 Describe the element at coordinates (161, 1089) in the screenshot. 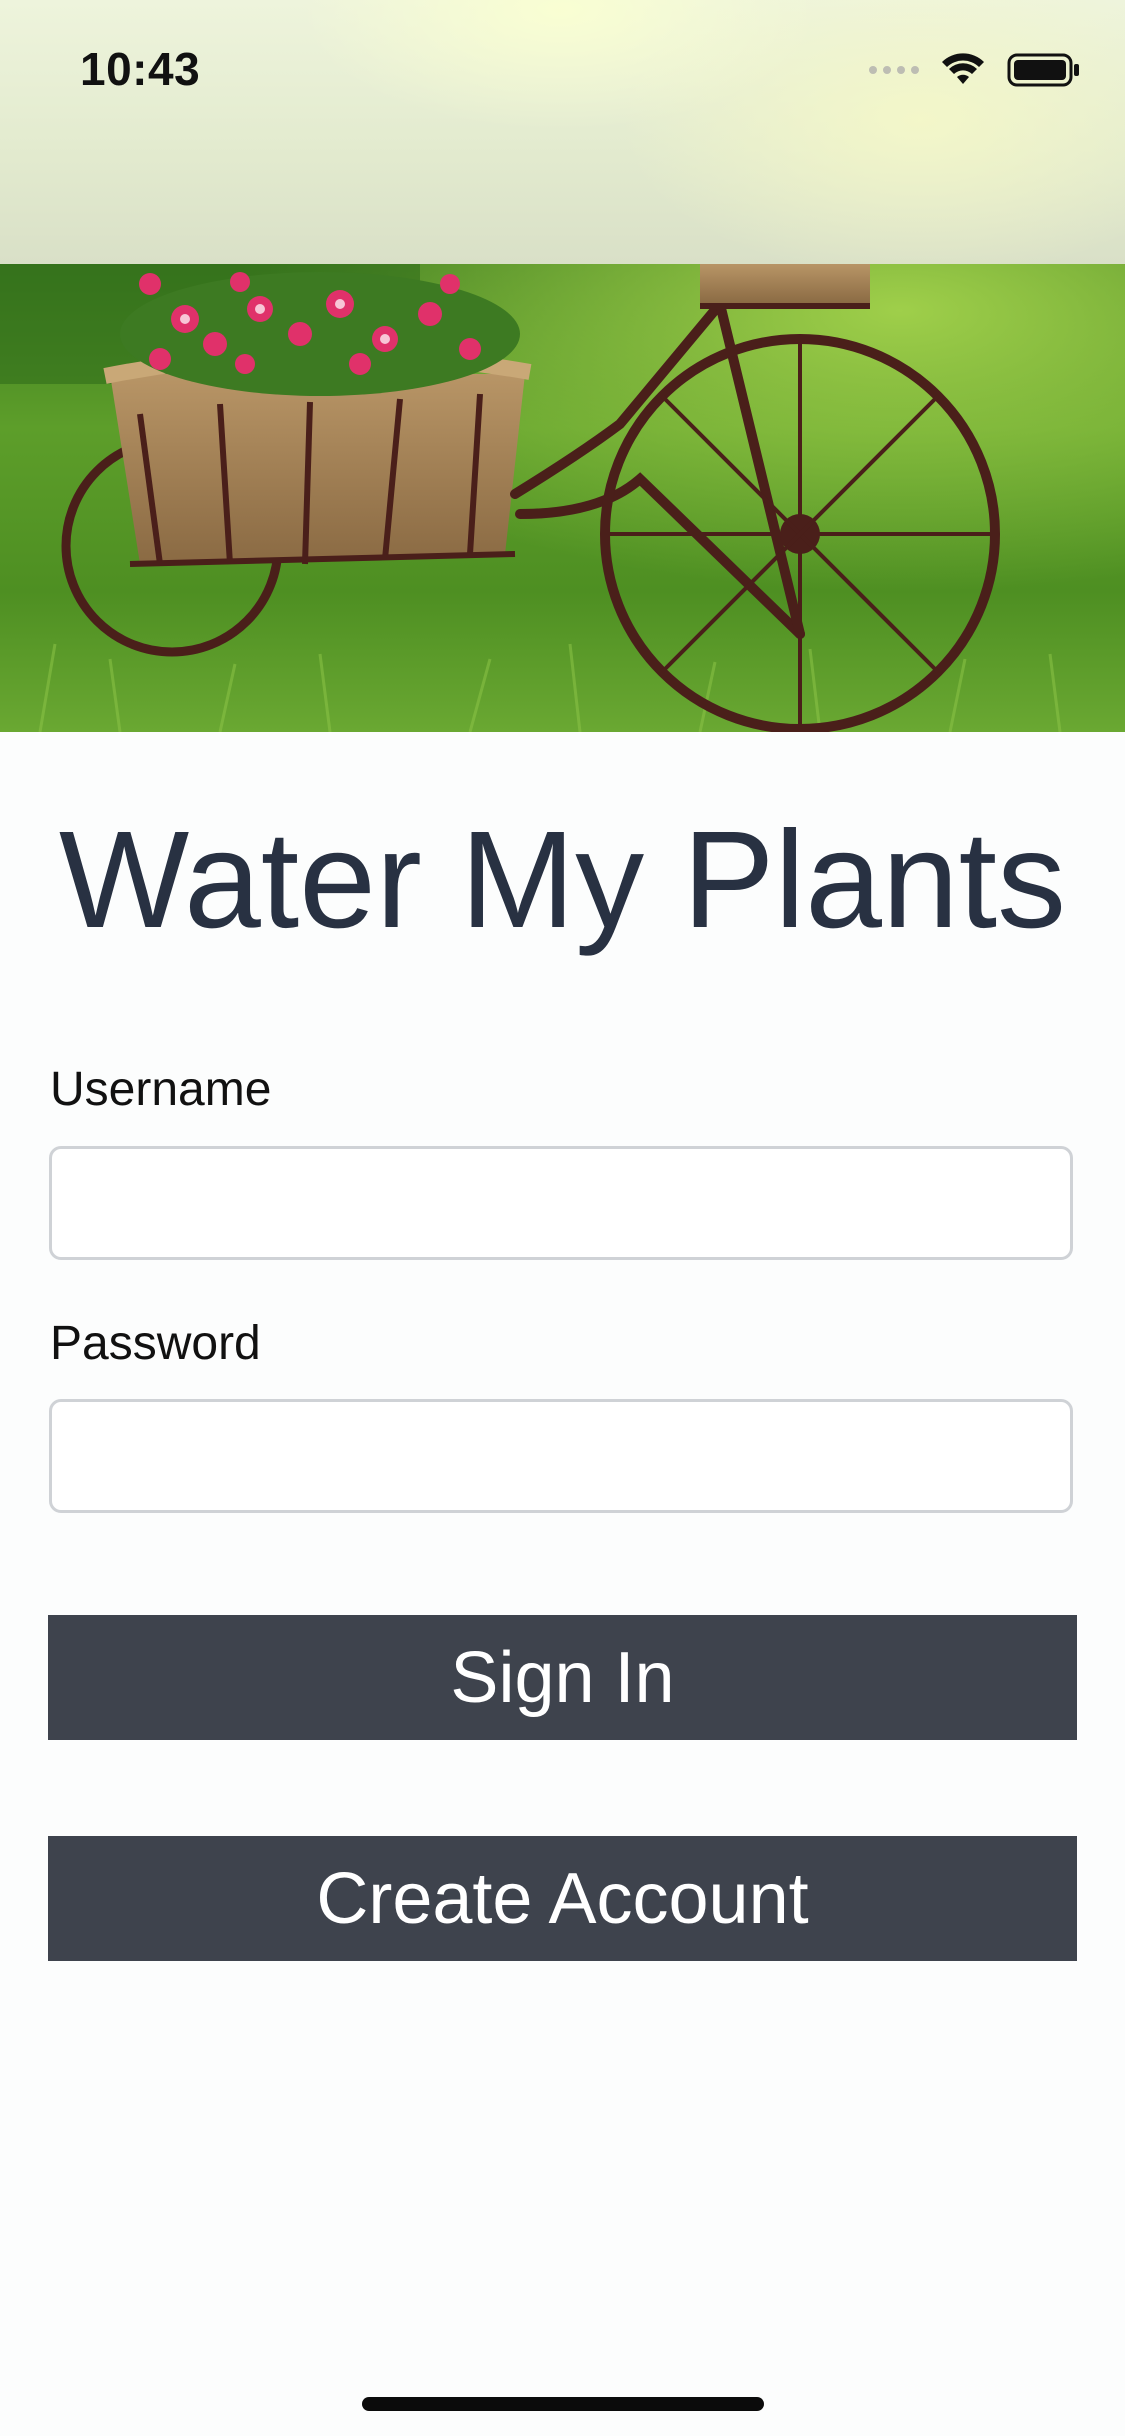

I see `username-label: Username` at that location.